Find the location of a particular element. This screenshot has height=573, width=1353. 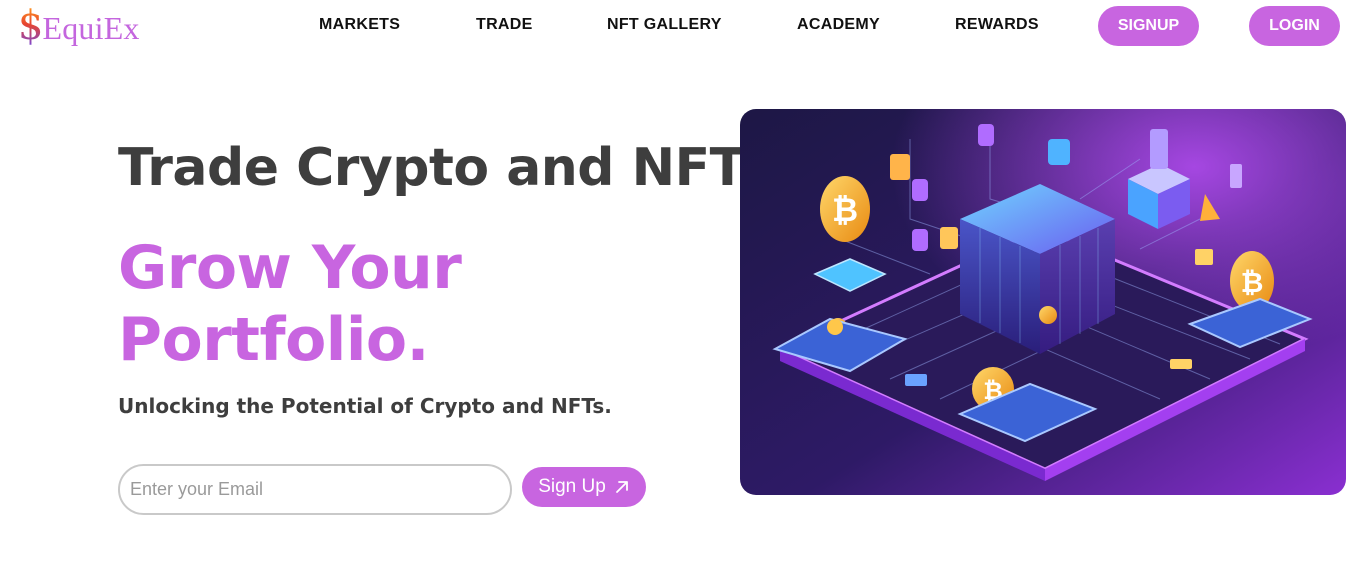

hero-headline-line-2: Portfolio. is located at coordinates (273, 340).